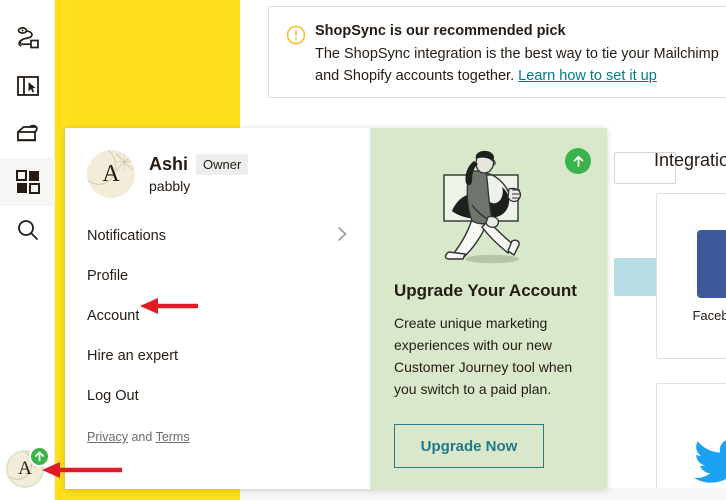 The height and width of the screenshot is (500, 726). Describe the element at coordinates (113, 396) in the screenshot. I see `menu-item-label: Log Out` at that location.